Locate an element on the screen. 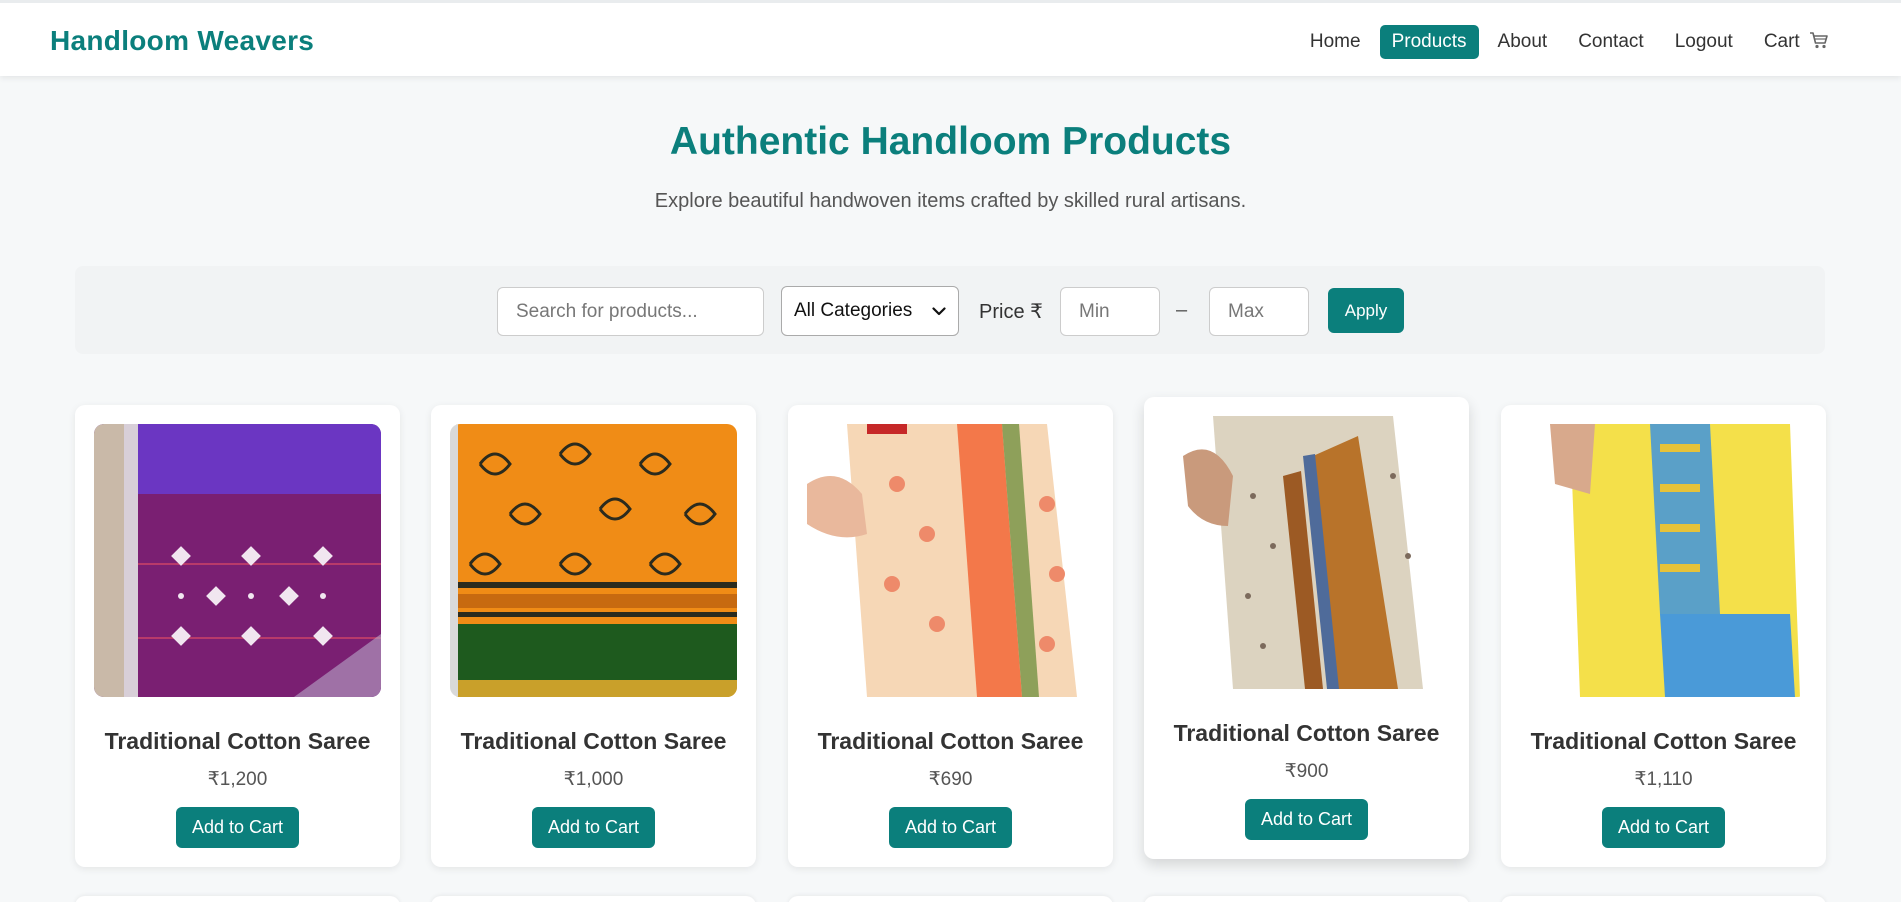 The height and width of the screenshot is (902, 1901). product-price: ₹1,110 is located at coordinates (1663, 779).